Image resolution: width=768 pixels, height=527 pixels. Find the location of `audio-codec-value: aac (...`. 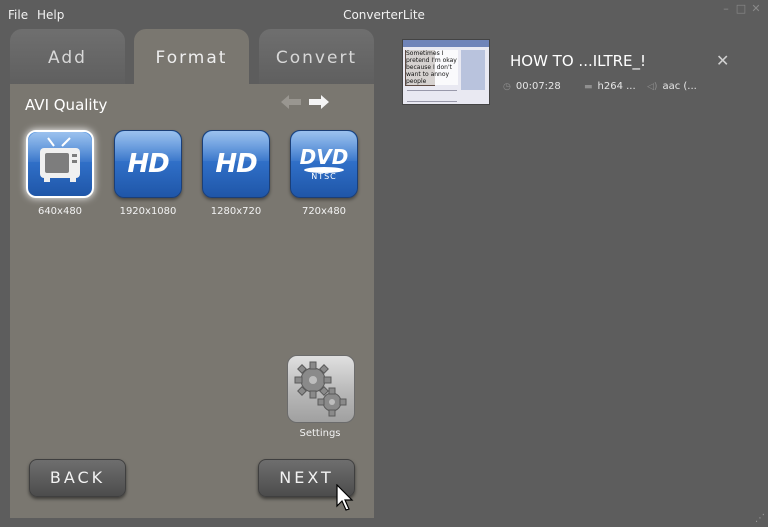

audio-codec-value: aac (... is located at coordinates (679, 86).